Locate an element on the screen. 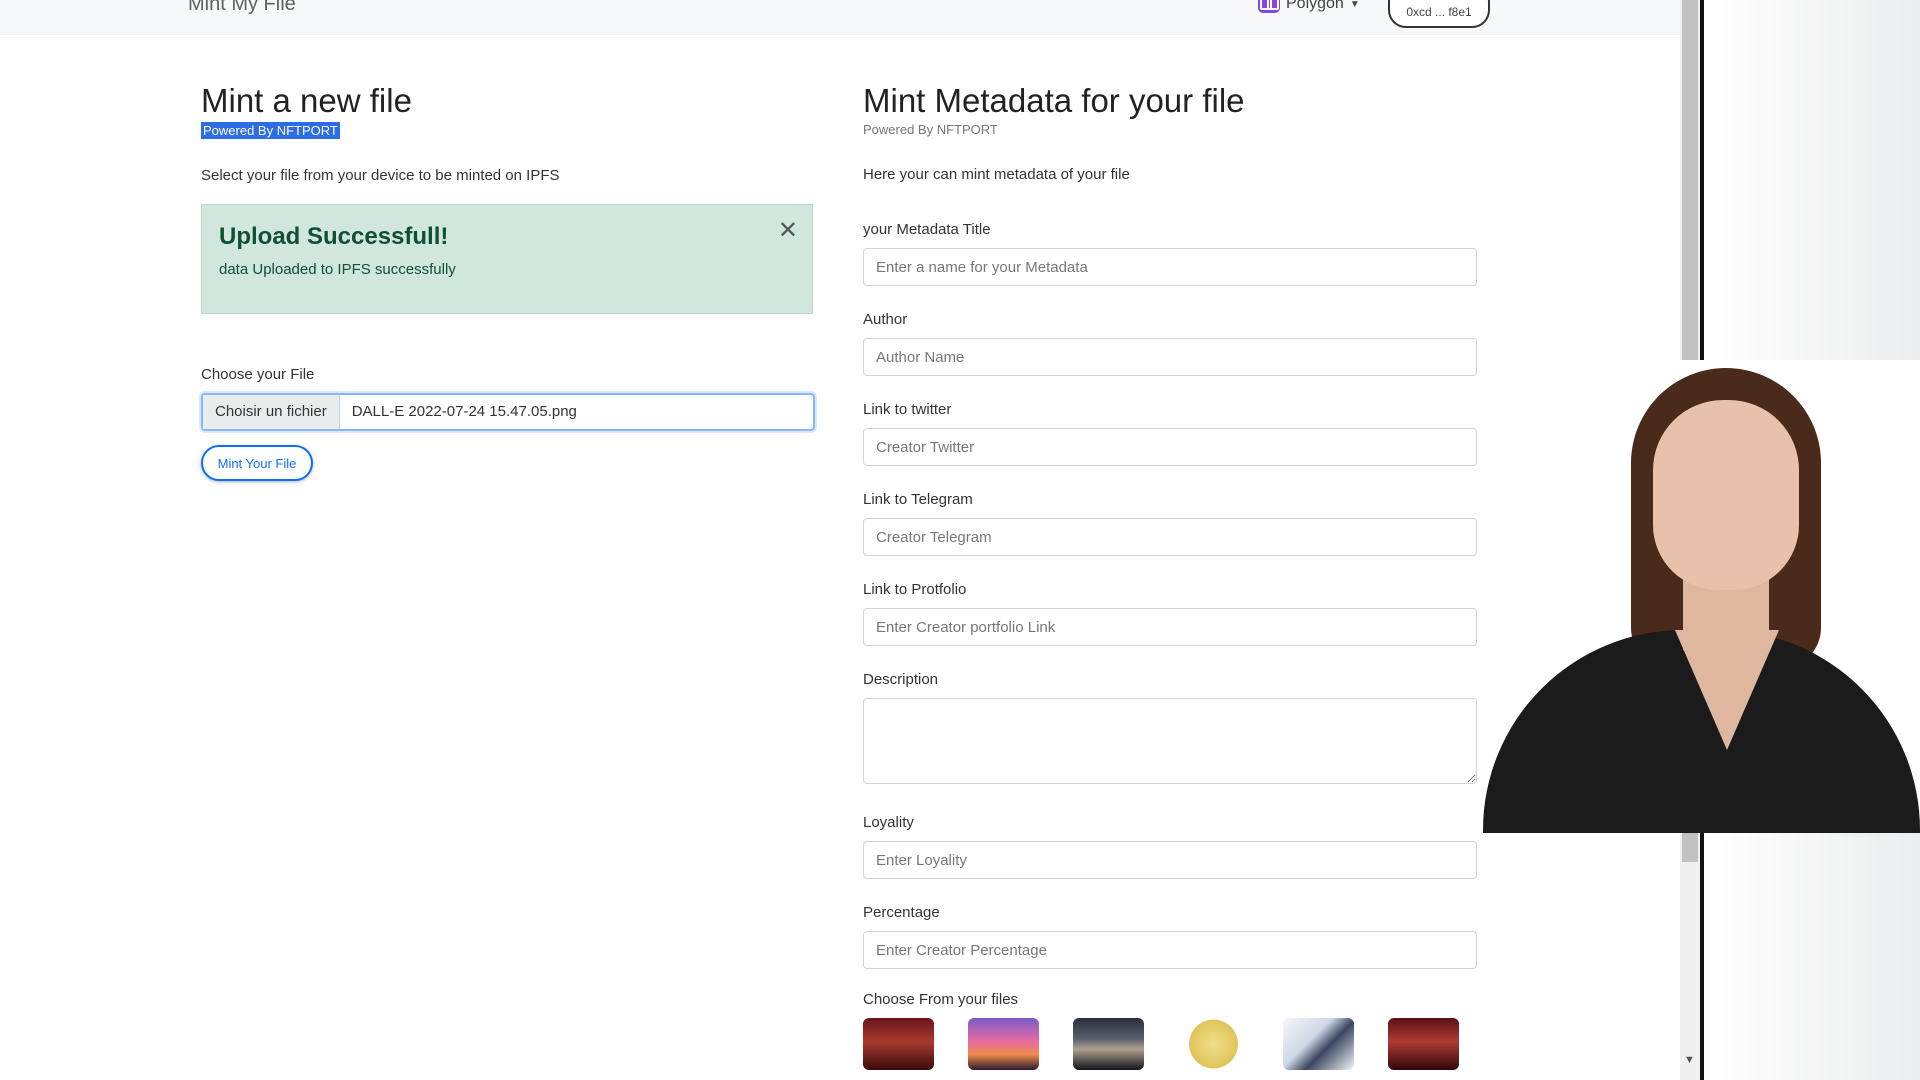  mint-file-title: Mint a new file is located at coordinates (306, 100).